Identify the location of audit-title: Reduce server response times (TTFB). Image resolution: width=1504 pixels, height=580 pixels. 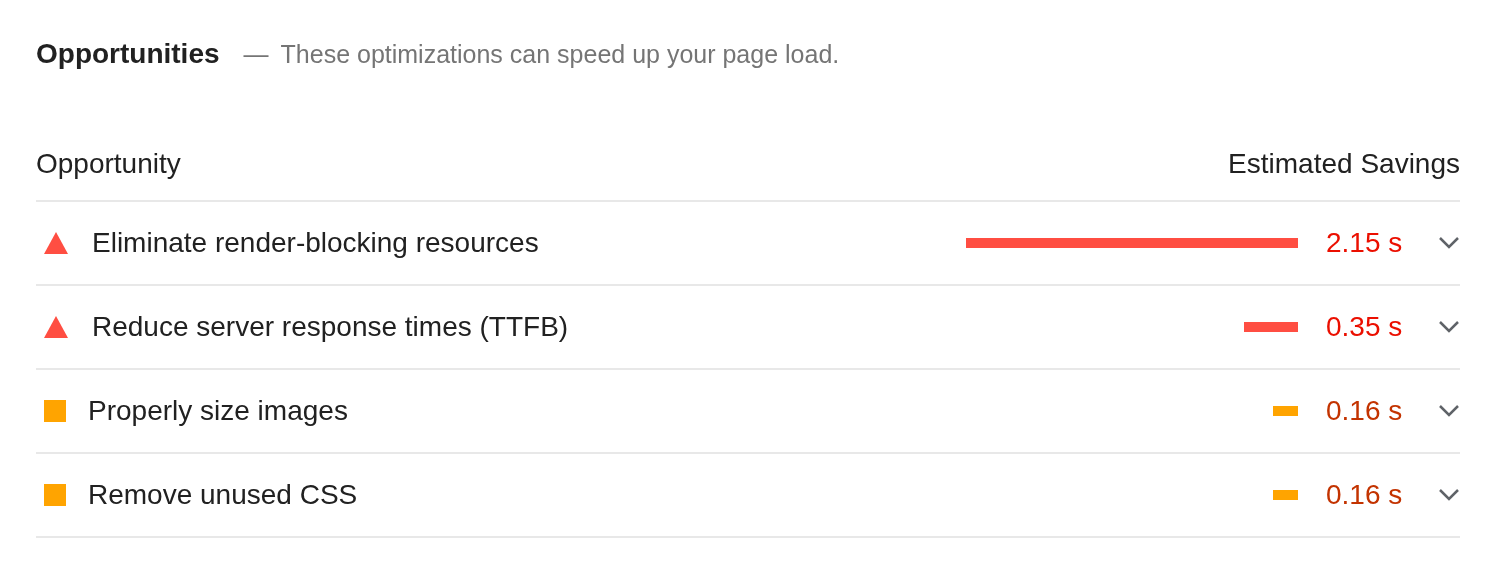
(331, 327).